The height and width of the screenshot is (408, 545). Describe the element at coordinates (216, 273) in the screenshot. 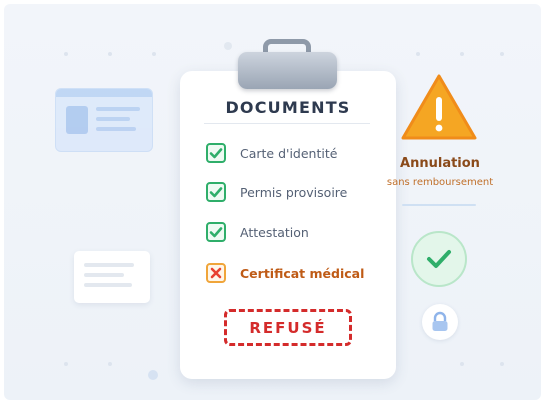

I see `cross-icon` at that location.